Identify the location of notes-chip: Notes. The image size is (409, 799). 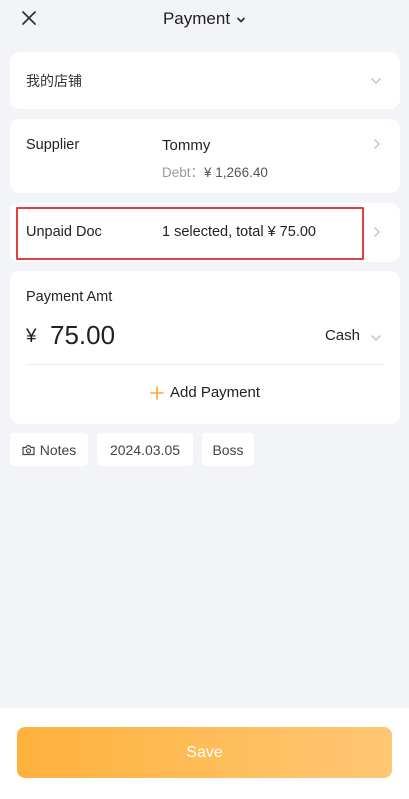
(49, 449).